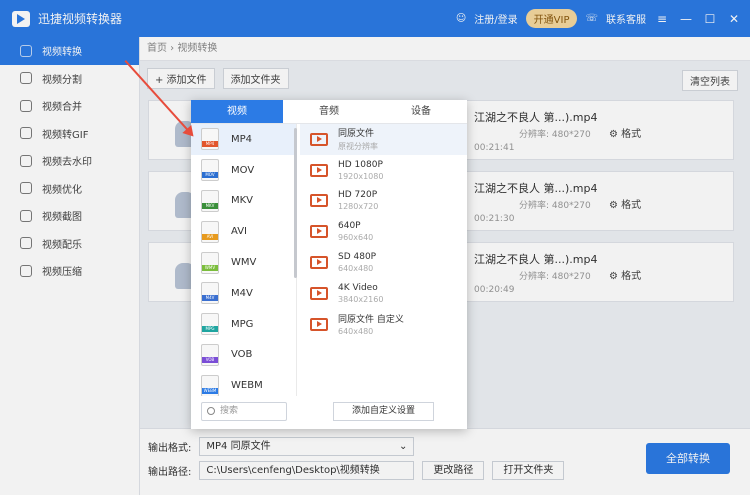 This screenshot has width=750, height=495. I want to click on format-label: WEBM, so click(247, 386).